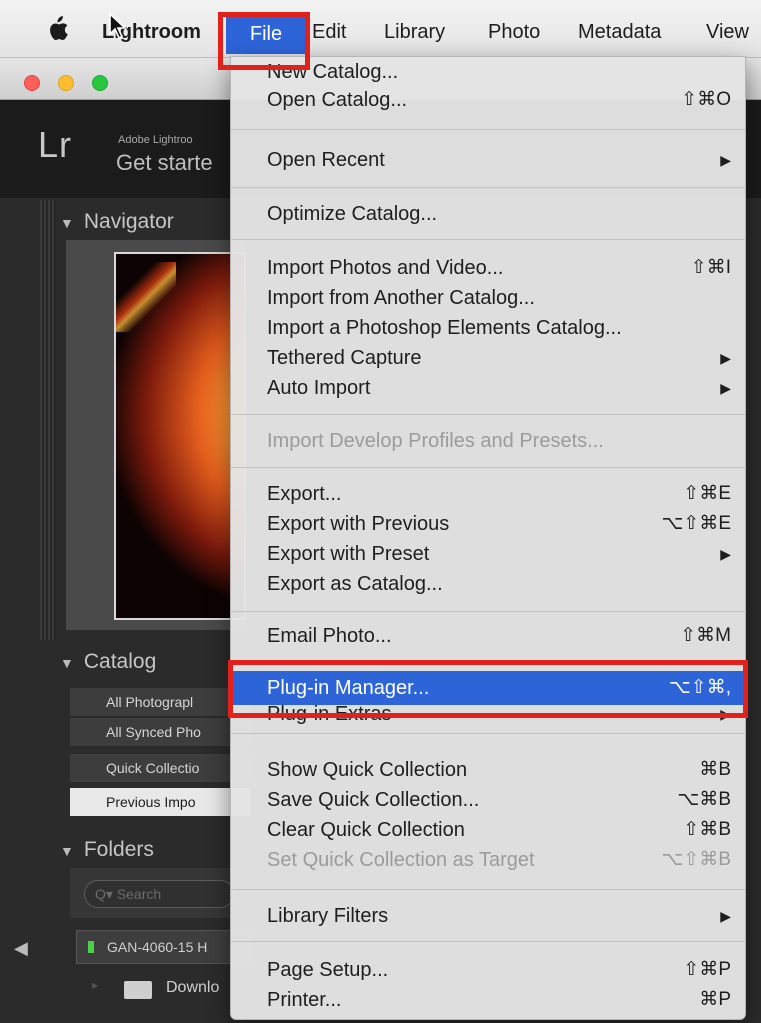 The height and width of the screenshot is (1023, 761). I want to click on keyboard-shortcut: ⌥⇧⌘E, so click(696, 523).